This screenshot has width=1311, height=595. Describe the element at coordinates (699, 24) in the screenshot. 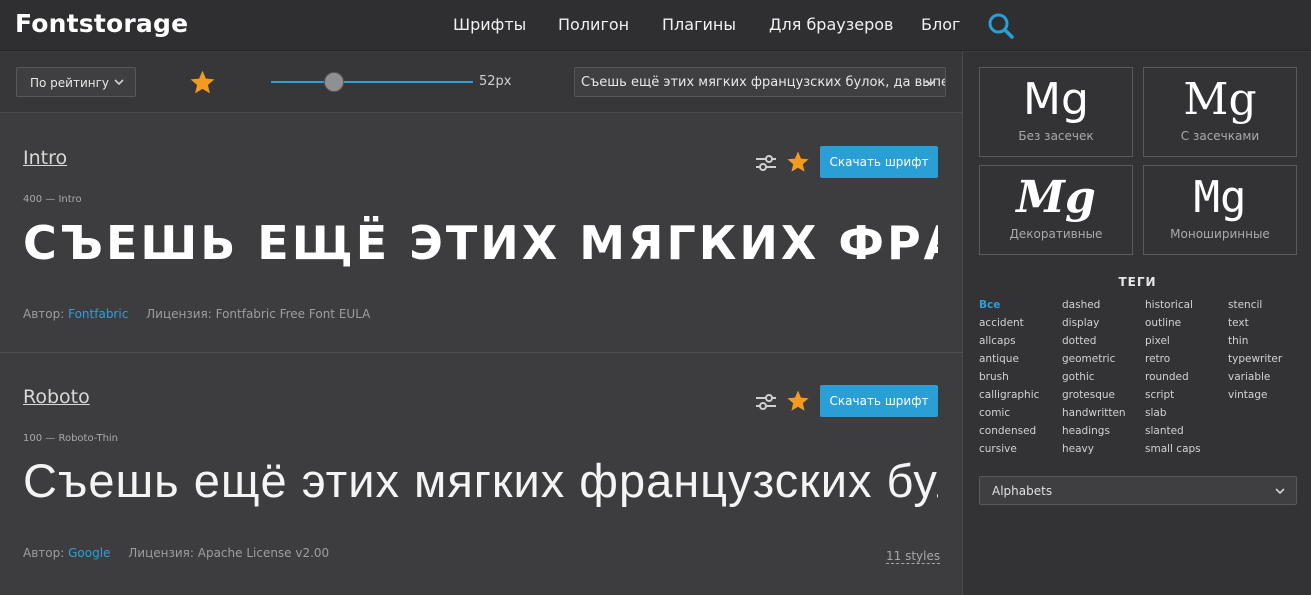

I see `nav-item-plugins: Плагины` at that location.